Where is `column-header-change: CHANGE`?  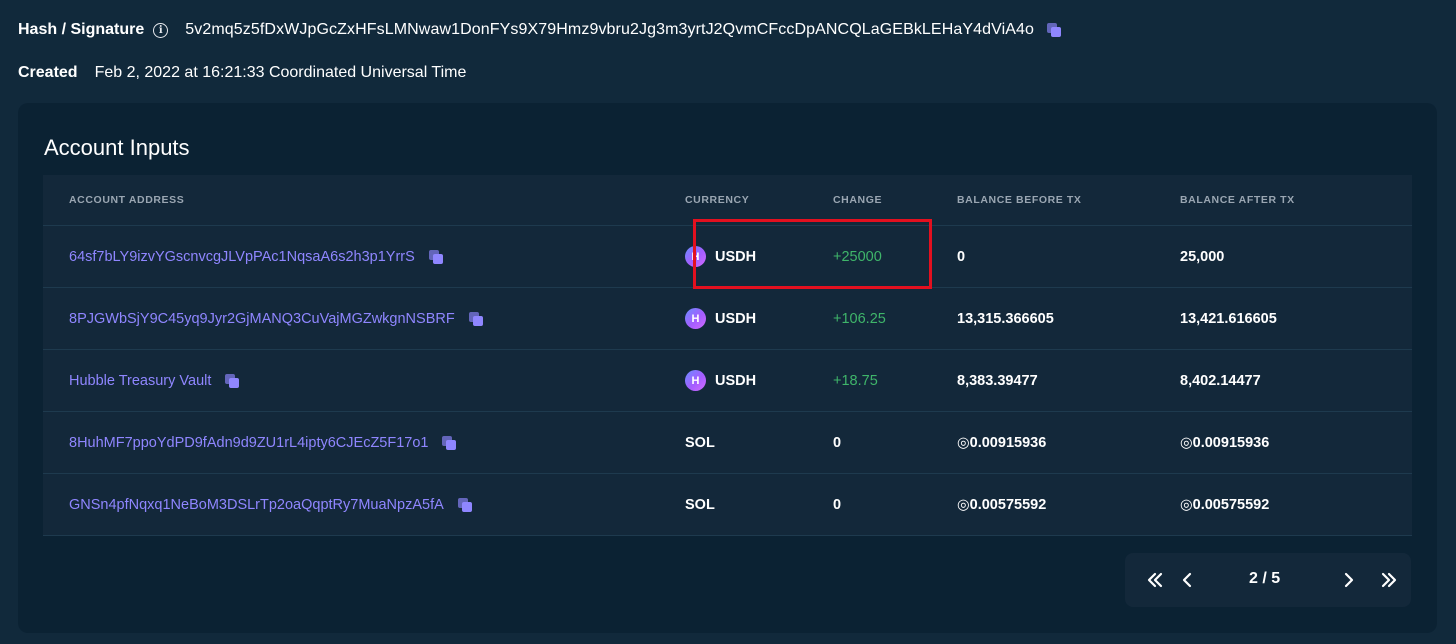 column-header-change: CHANGE is located at coordinates (858, 200).